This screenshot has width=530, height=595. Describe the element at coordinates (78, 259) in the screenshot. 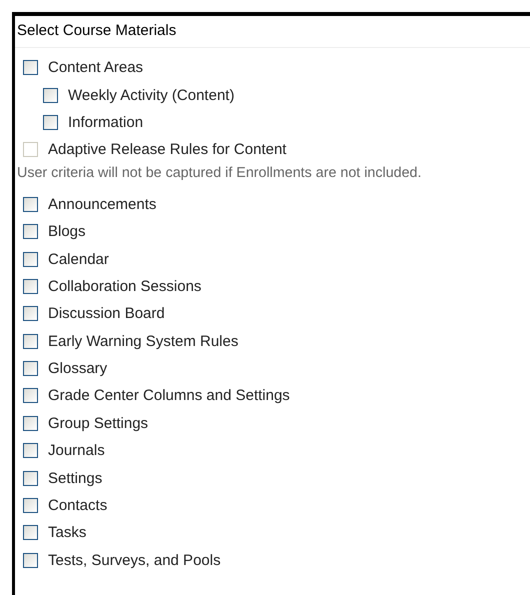

I see `checkbox-label: Calendar` at that location.